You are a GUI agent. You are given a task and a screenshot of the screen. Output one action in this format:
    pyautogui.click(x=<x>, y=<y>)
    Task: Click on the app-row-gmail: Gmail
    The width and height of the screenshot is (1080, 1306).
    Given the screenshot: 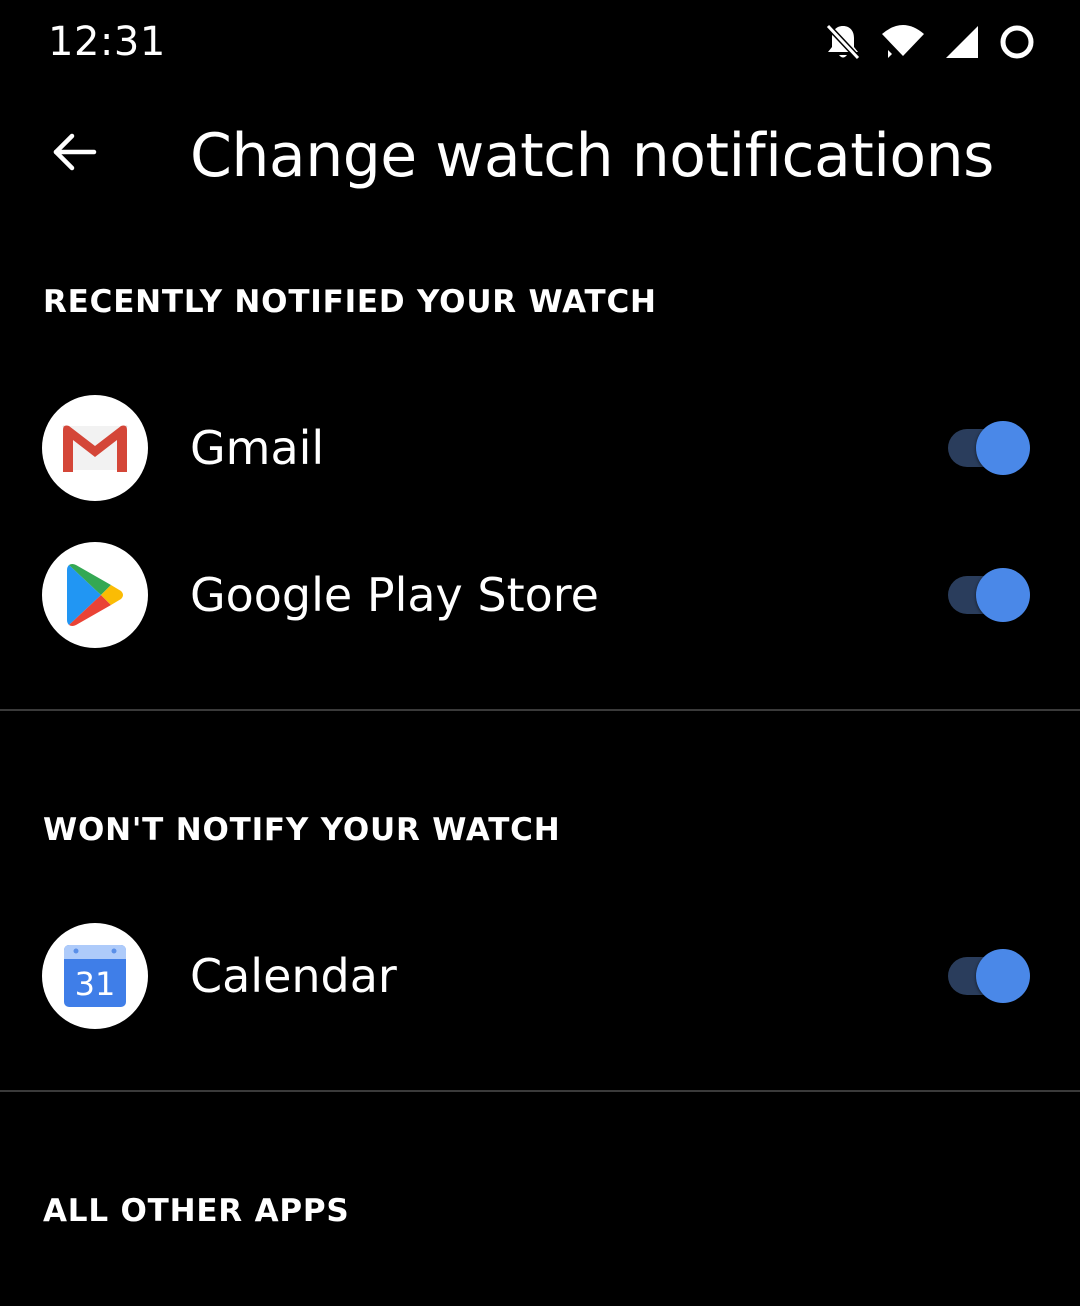 What is the action you would take?
    pyautogui.click(x=540, y=448)
    